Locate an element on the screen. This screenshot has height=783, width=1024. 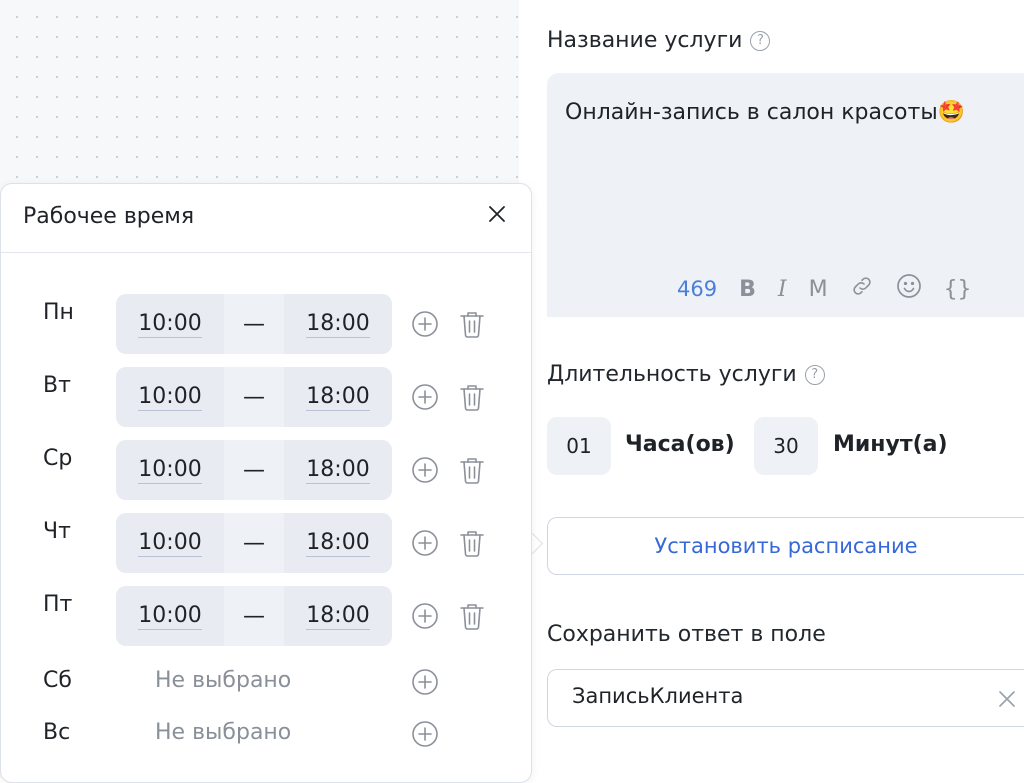
char-counter: 469 is located at coordinates (697, 289).